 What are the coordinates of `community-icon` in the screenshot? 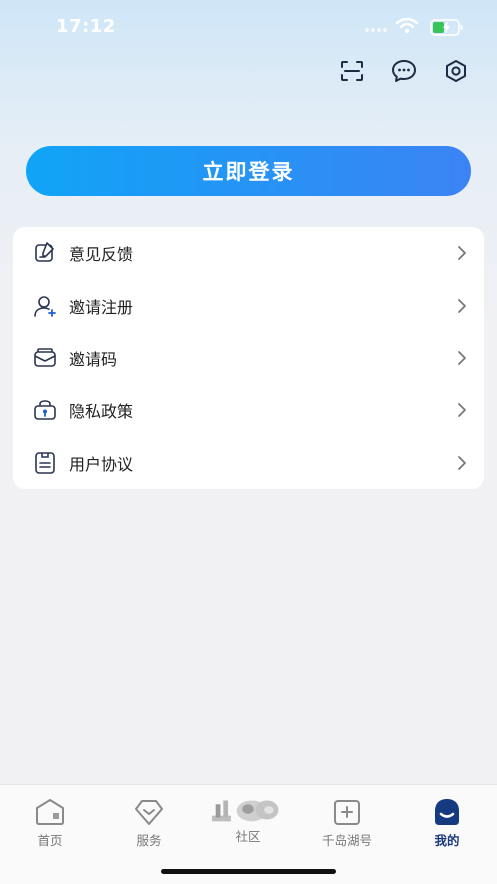 It's located at (245, 811).